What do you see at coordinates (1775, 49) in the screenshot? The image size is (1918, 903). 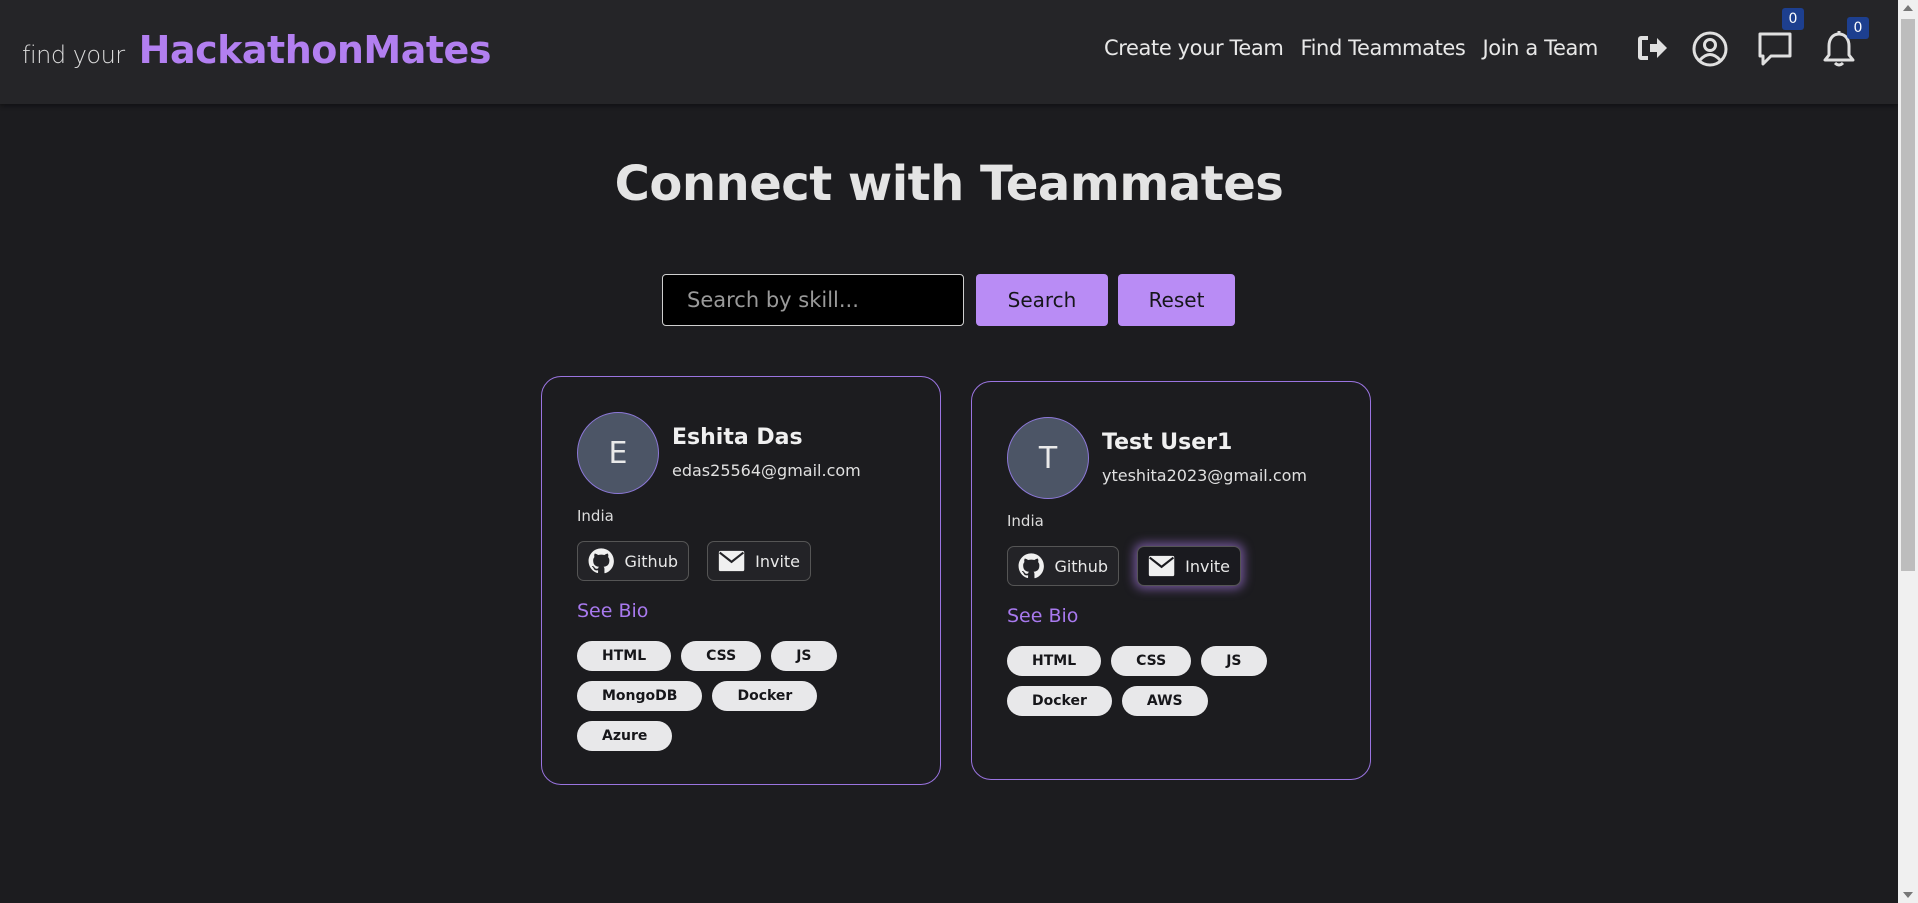 I see `chat-icon` at bounding box center [1775, 49].